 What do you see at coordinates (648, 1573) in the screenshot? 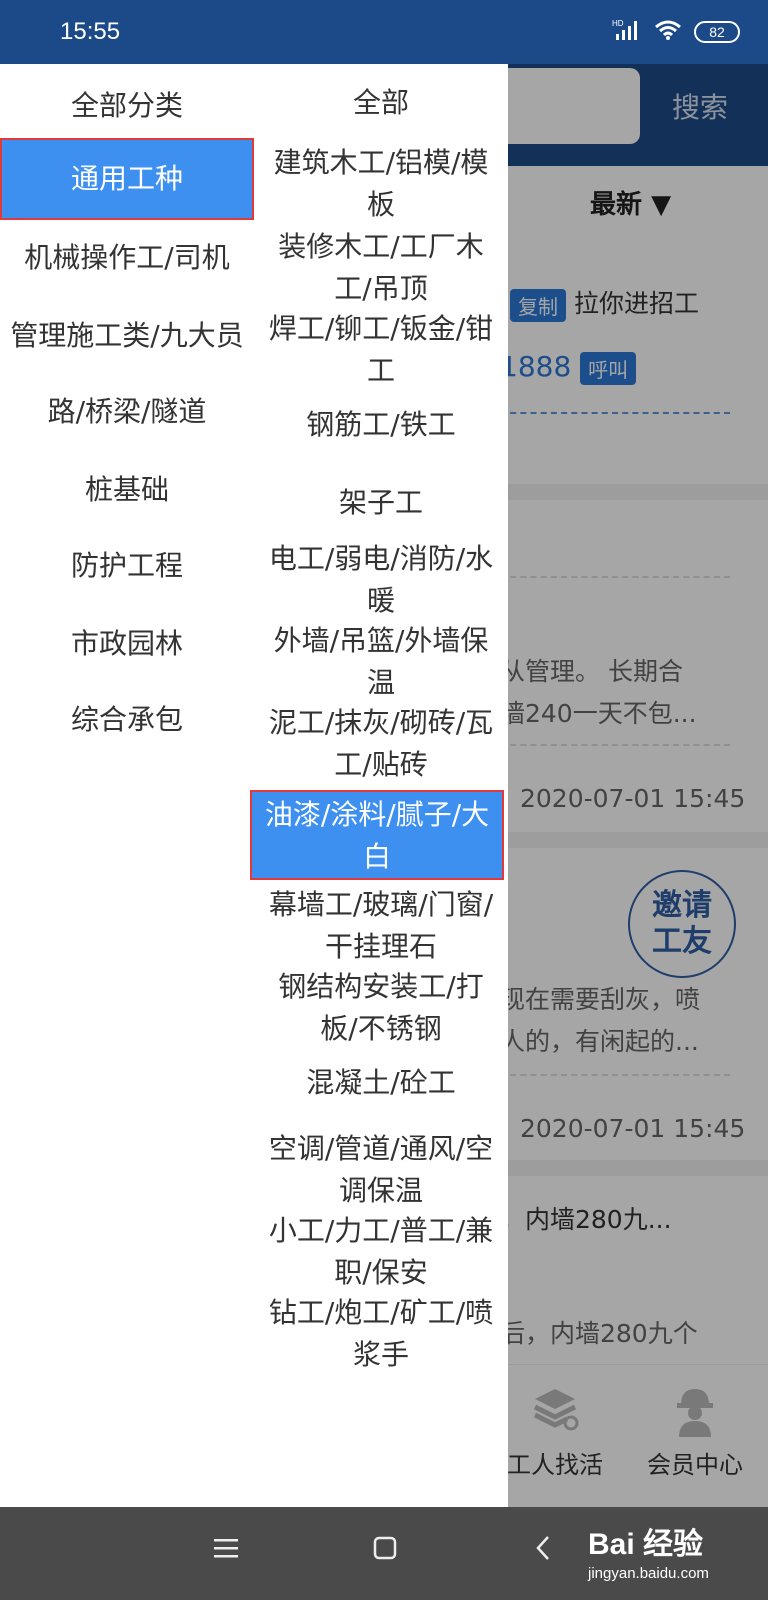
I see `watermark-url: jingyan.baidu.com` at bounding box center [648, 1573].